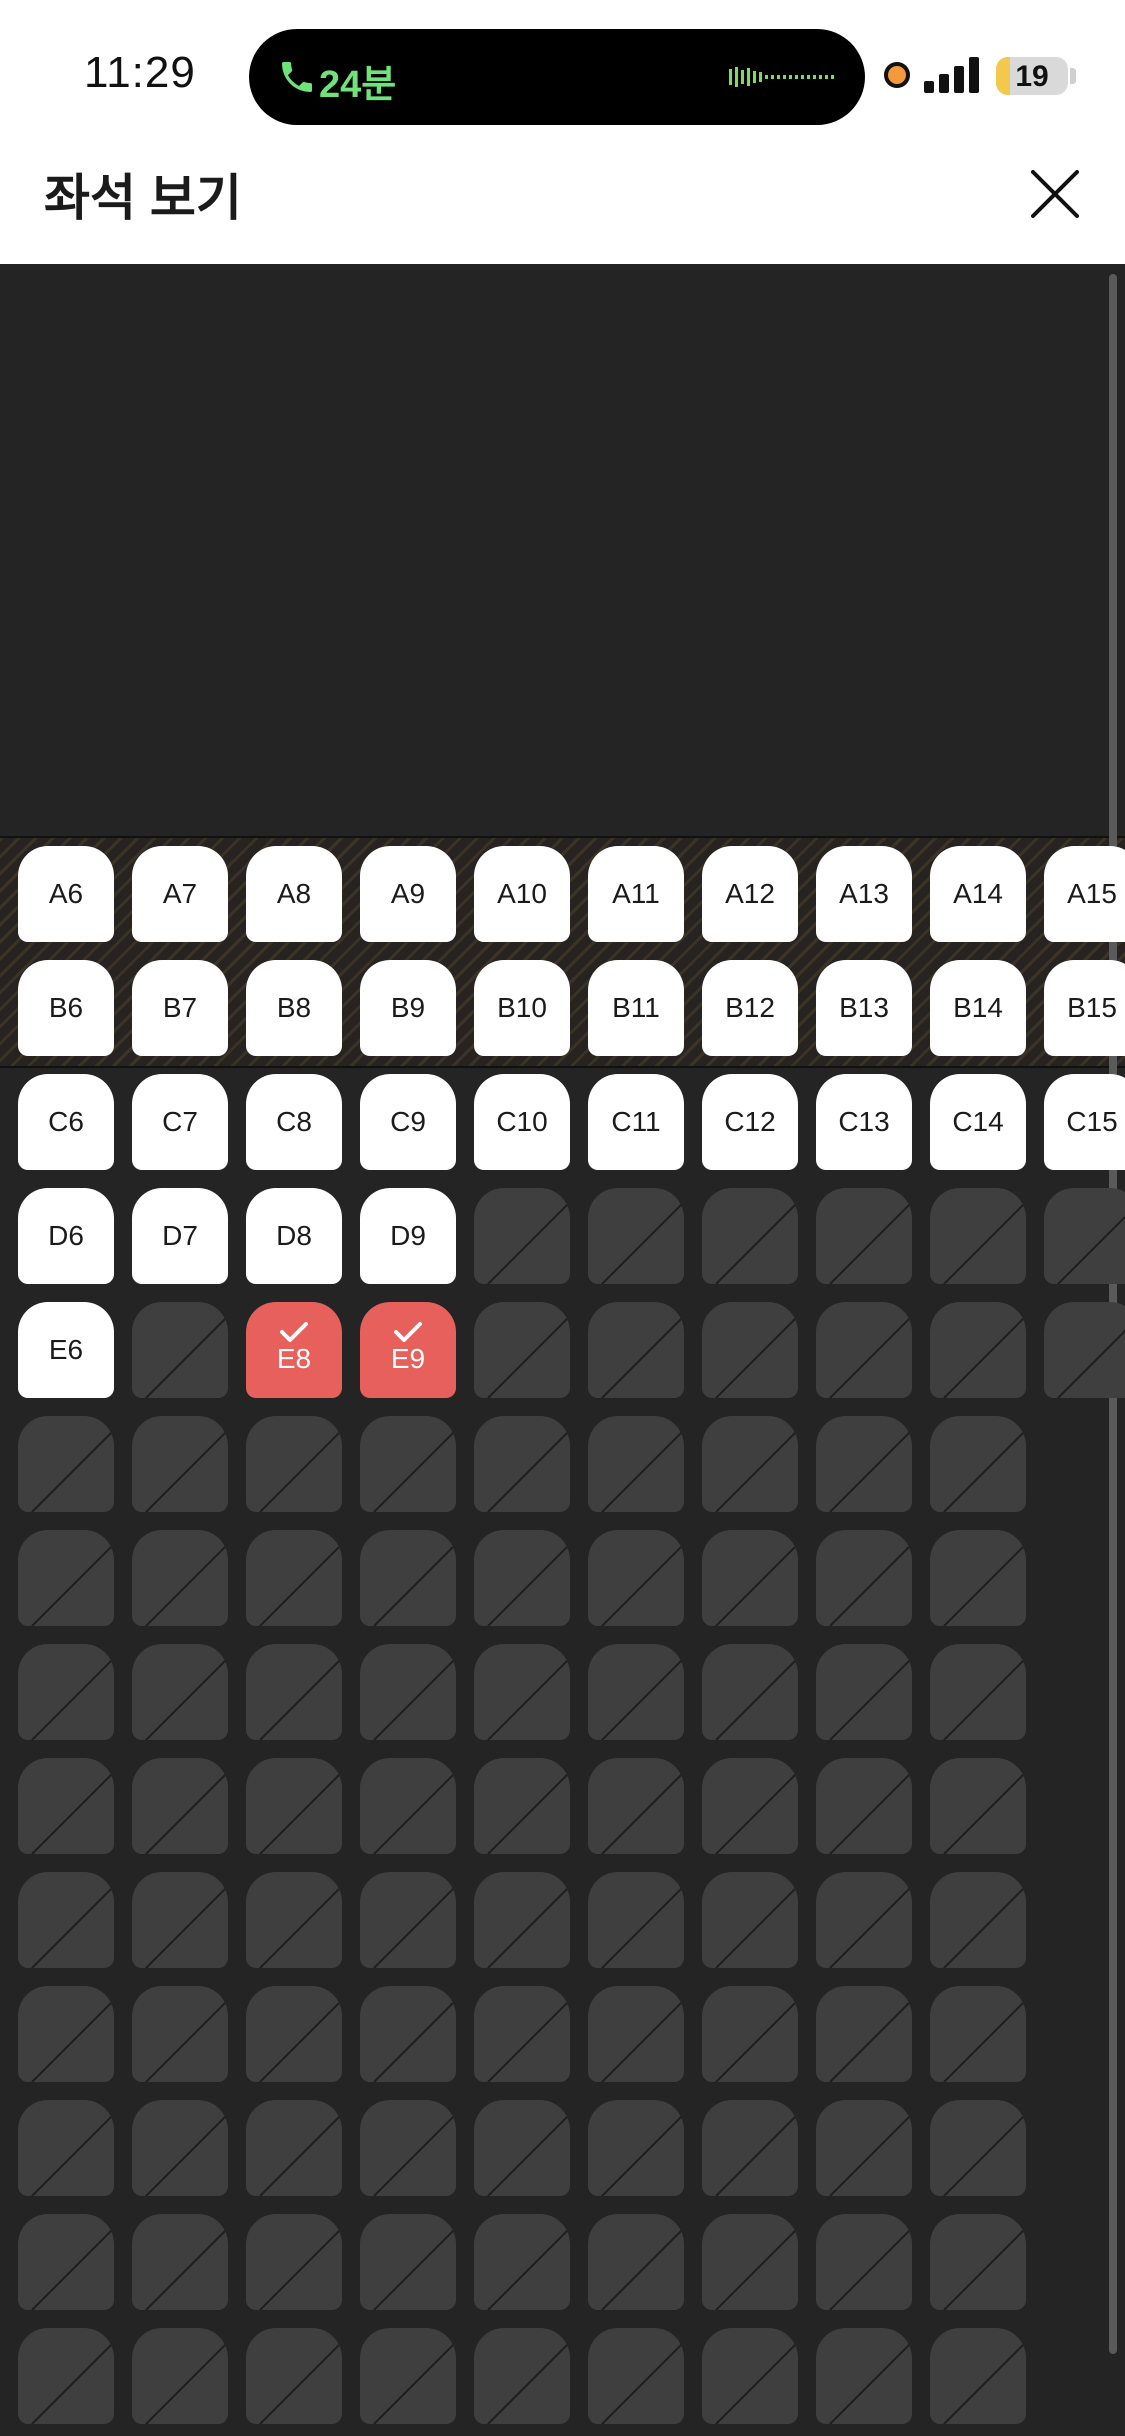 This screenshot has width=1125, height=2436. What do you see at coordinates (180, 1008) in the screenshot?
I see `seat-b7: B7` at bounding box center [180, 1008].